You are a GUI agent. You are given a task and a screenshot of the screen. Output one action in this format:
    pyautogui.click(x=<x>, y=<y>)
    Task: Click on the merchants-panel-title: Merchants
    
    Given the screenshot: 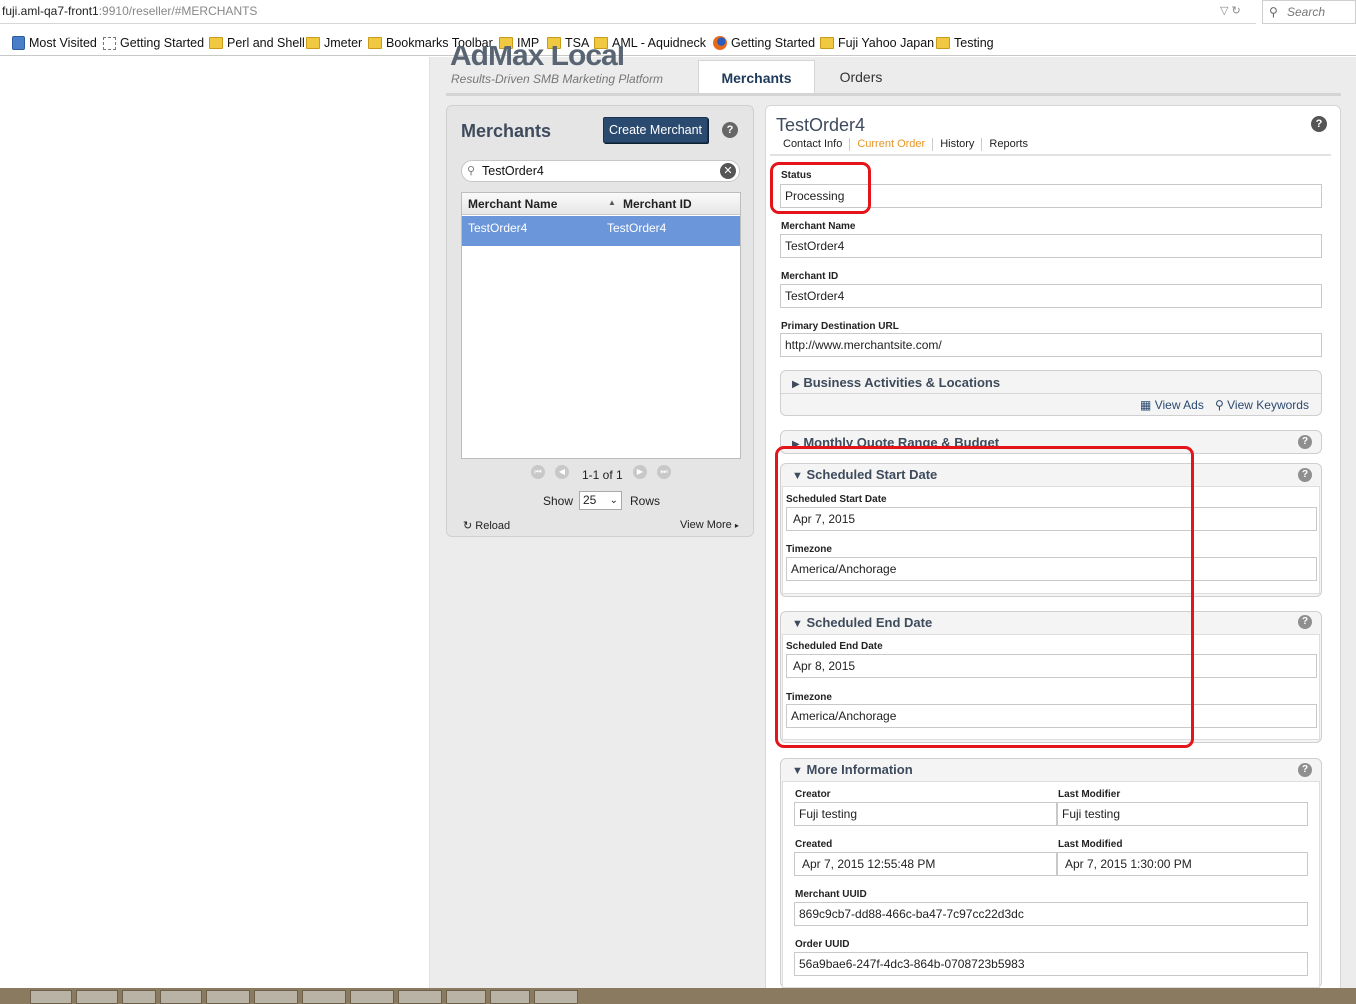 What is the action you would take?
    pyautogui.click(x=506, y=131)
    